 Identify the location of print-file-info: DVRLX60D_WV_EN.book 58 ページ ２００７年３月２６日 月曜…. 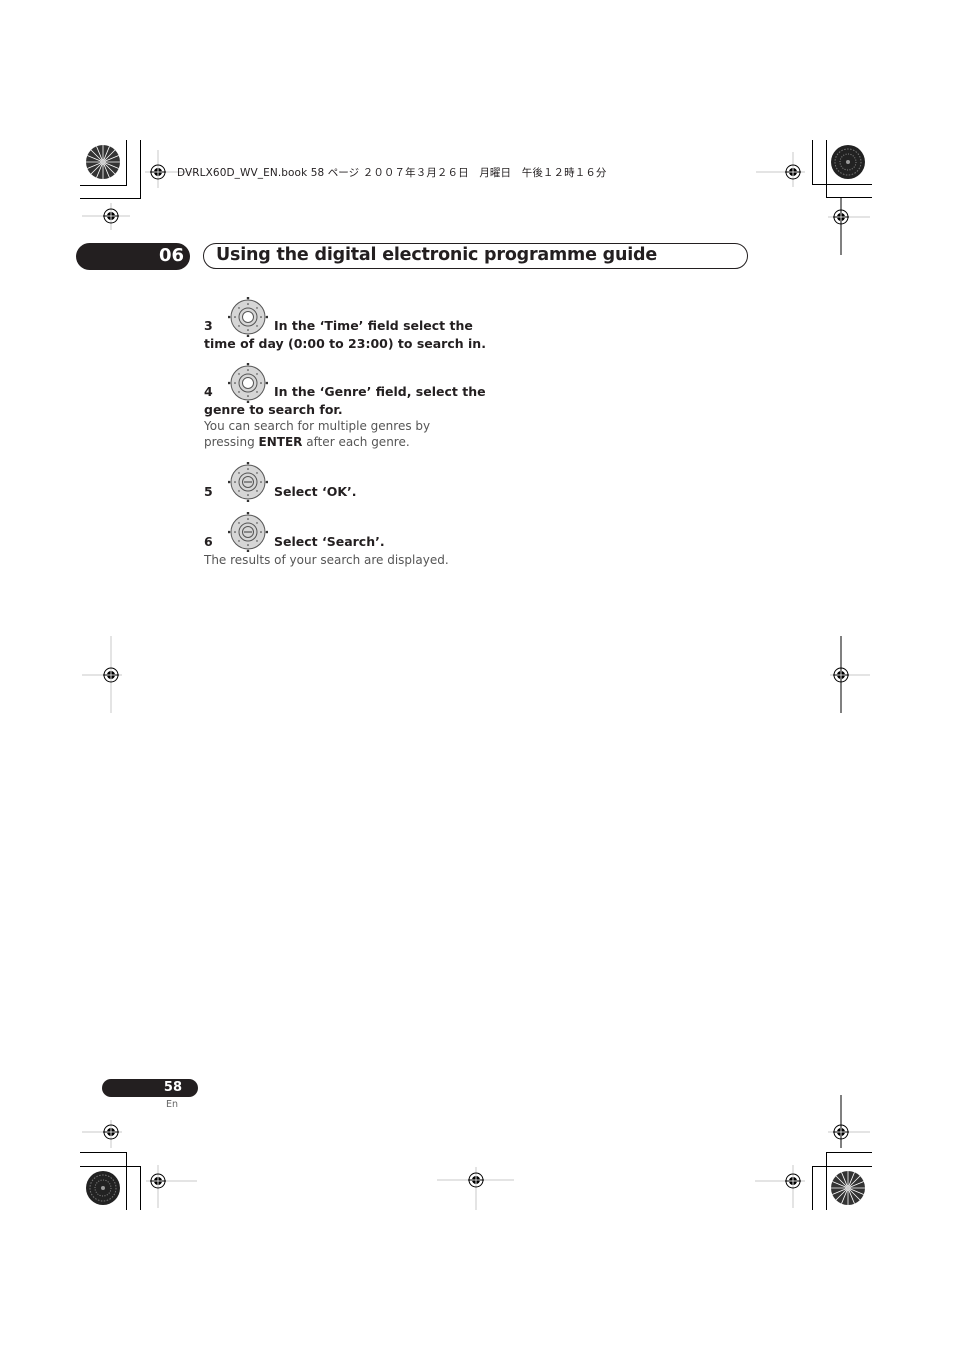
(392, 173).